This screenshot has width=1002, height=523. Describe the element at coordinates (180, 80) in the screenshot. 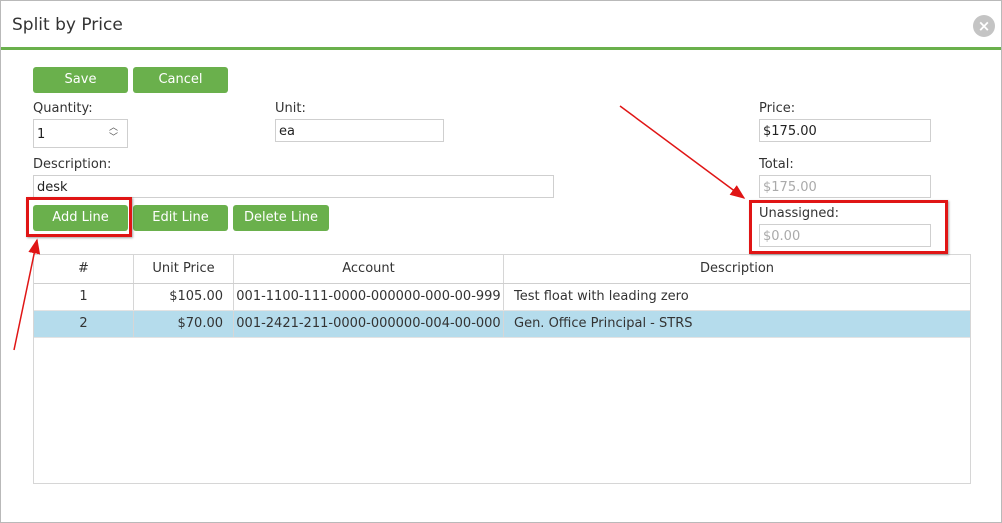

I see `cancel-button: Cancel` at that location.